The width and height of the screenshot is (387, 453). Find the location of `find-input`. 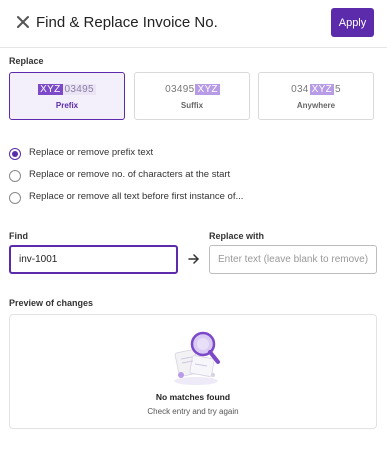

find-input is located at coordinates (93, 259).